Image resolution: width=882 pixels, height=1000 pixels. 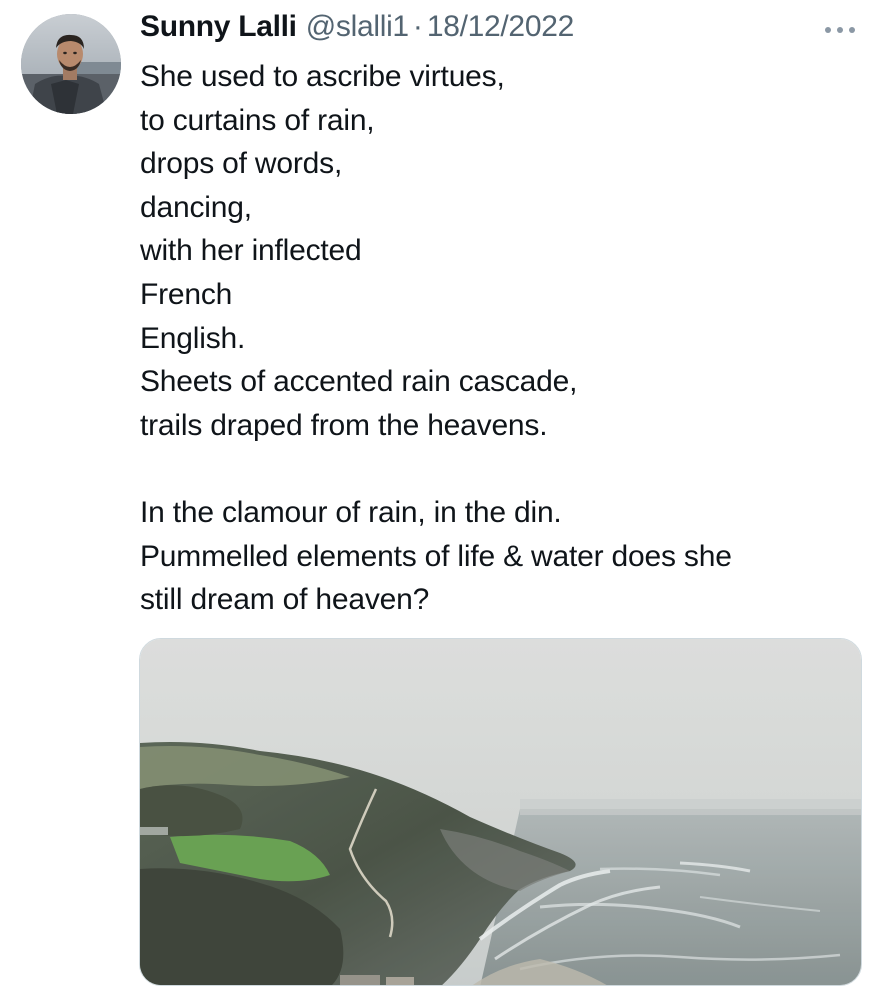 I want to click on text-line: to curtains of rain,, so click(x=257, y=120).